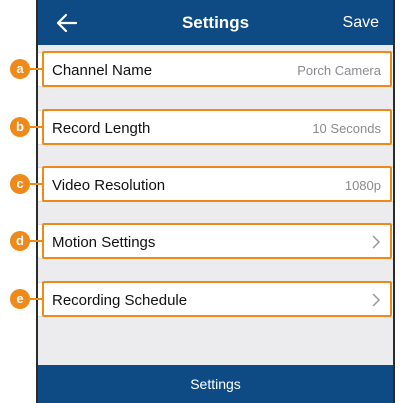 The image size is (412, 403). I want to click on callout-badge-e: e, so click(20, 299).